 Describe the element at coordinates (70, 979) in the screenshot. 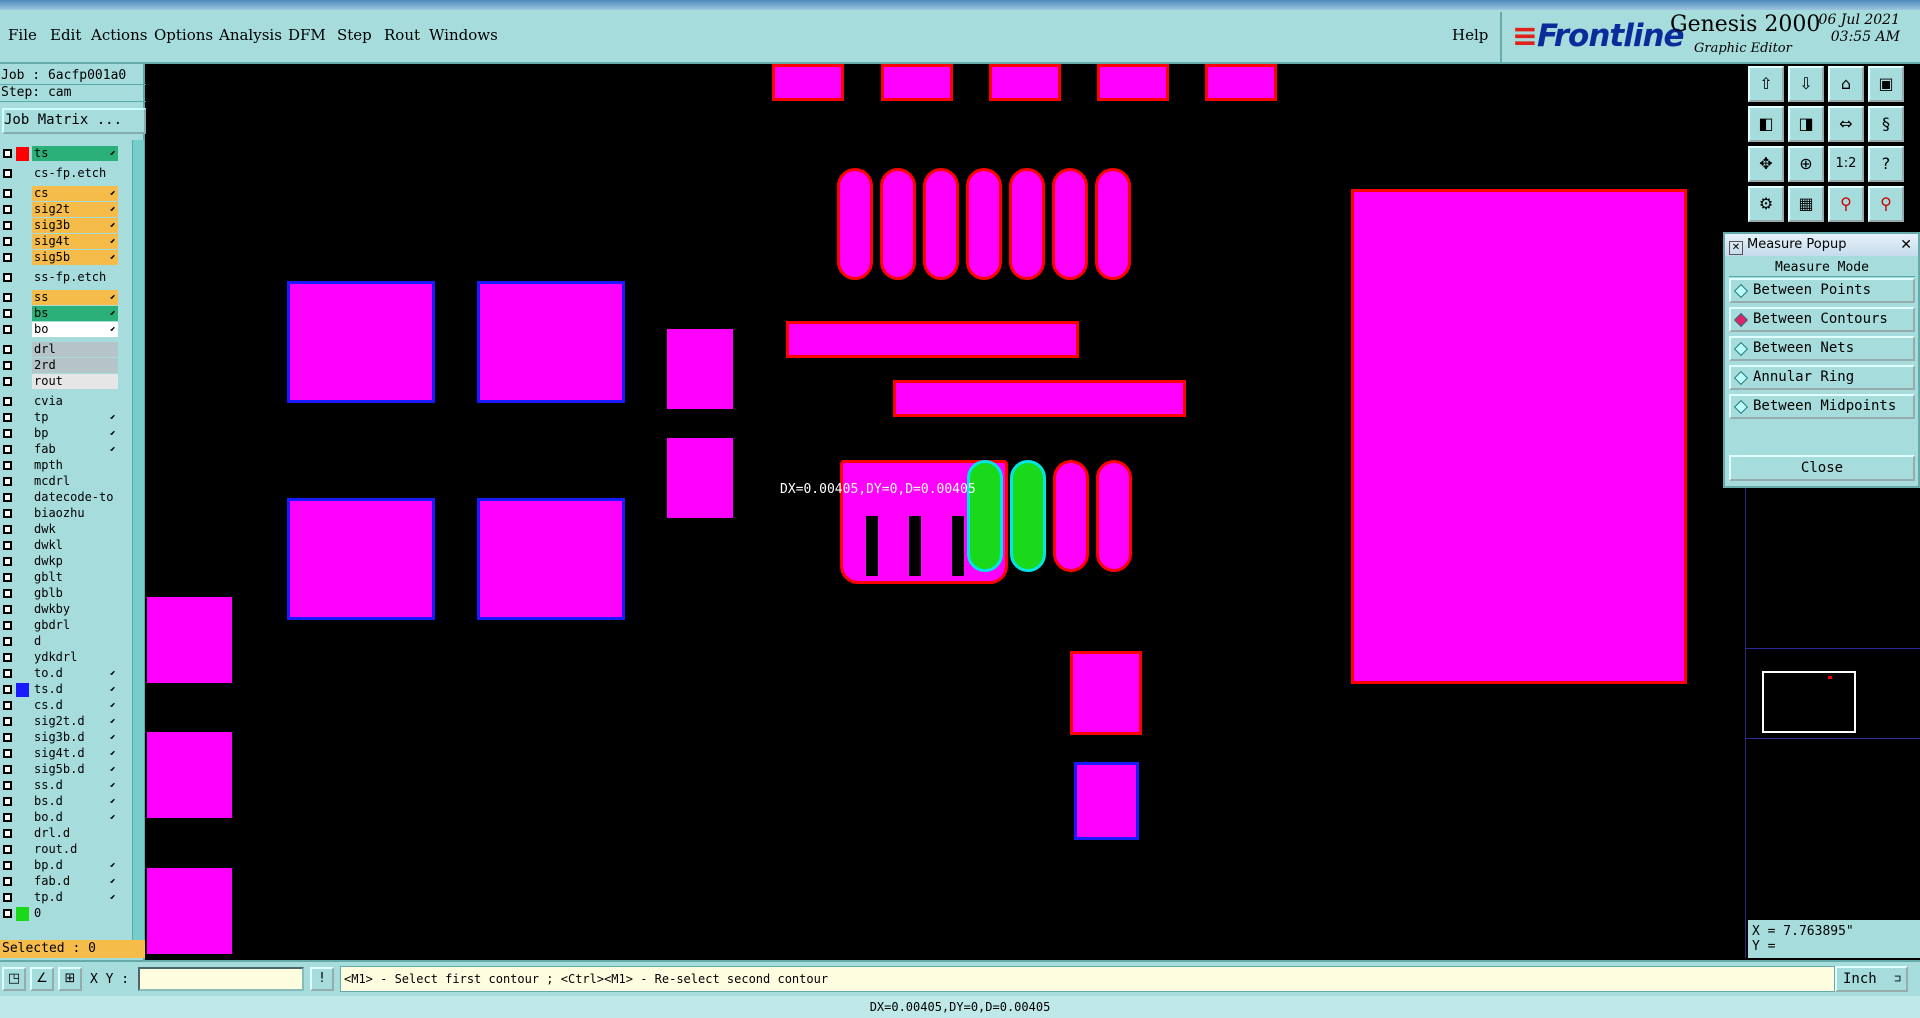

I see `grid-snap-icon: ⊞` at that location.